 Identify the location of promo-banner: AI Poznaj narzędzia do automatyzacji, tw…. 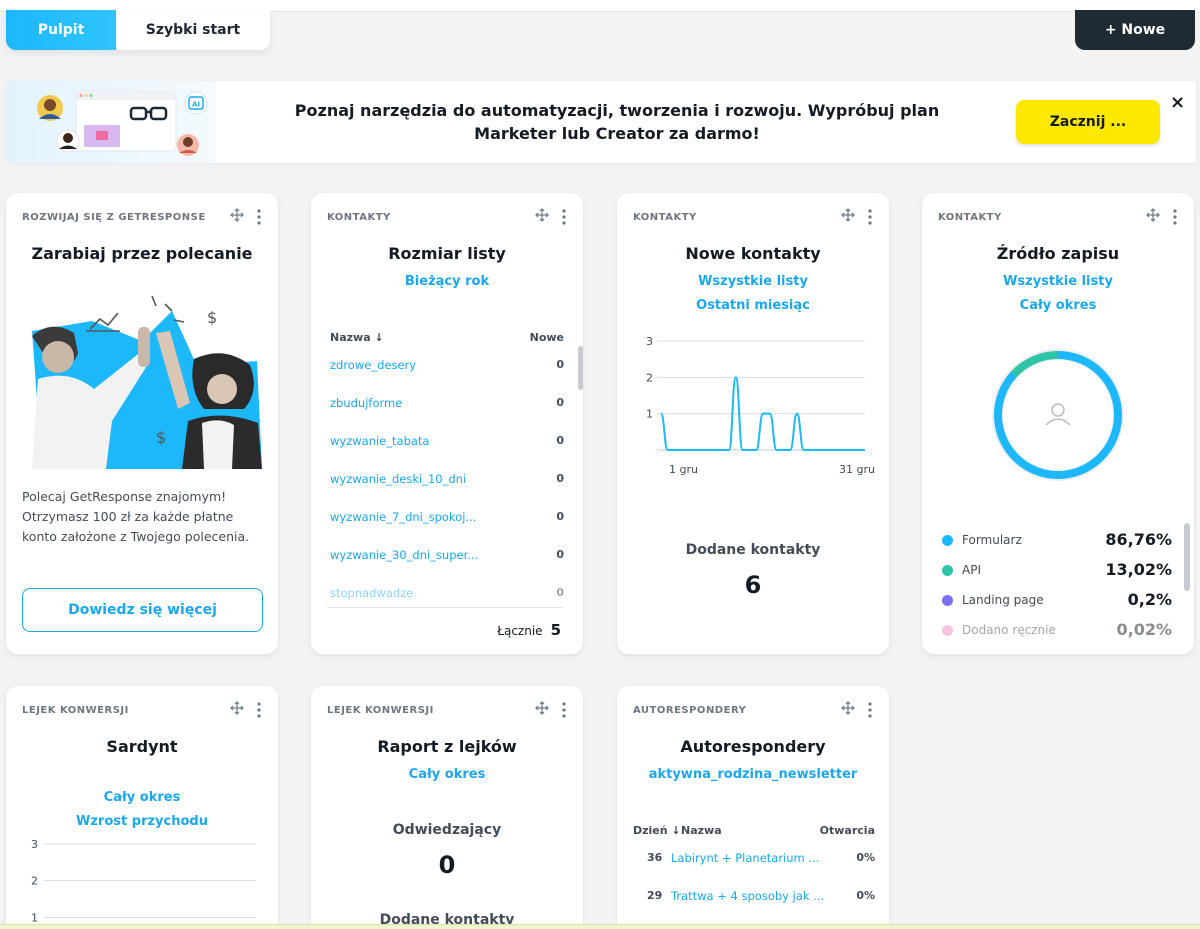
(601, 122).